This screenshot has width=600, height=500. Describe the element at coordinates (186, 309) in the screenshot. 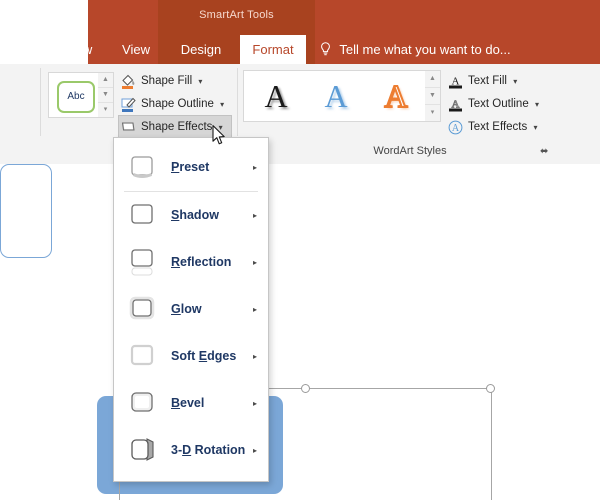

I see `menu-item-glow-label: Glow` at that location.